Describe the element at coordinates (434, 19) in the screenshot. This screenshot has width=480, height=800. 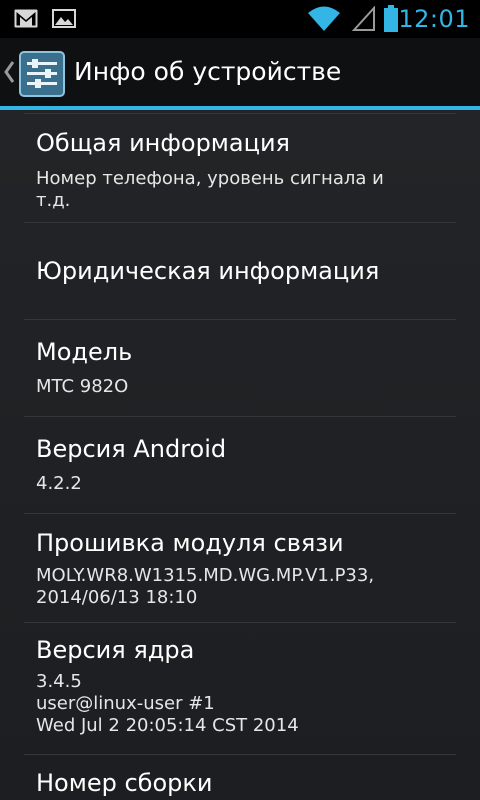
I see `status-time: 12:01` at that location.